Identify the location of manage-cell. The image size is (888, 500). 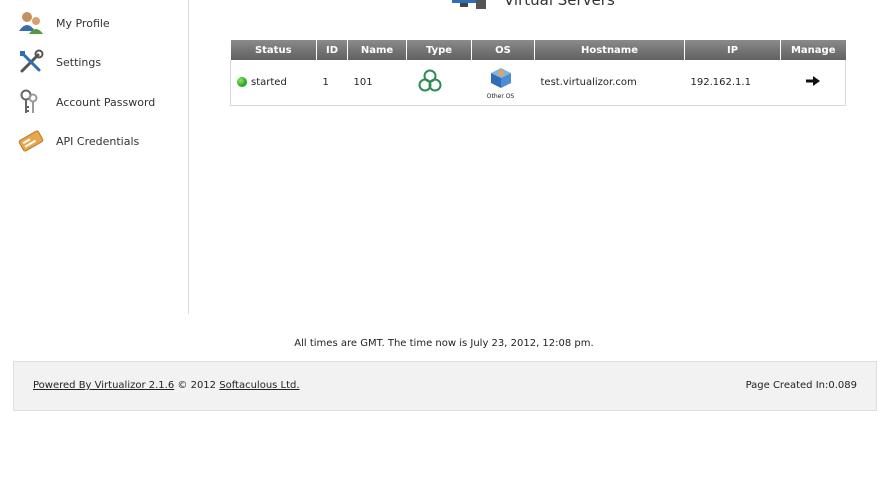
(813, 83).